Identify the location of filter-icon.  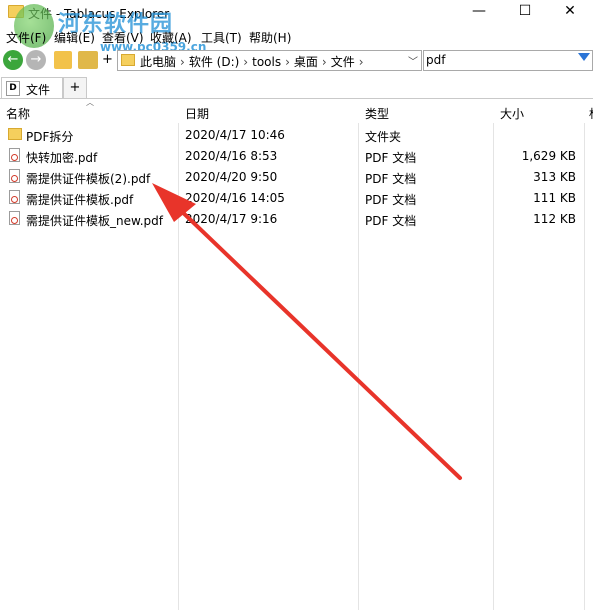
(584, 57).